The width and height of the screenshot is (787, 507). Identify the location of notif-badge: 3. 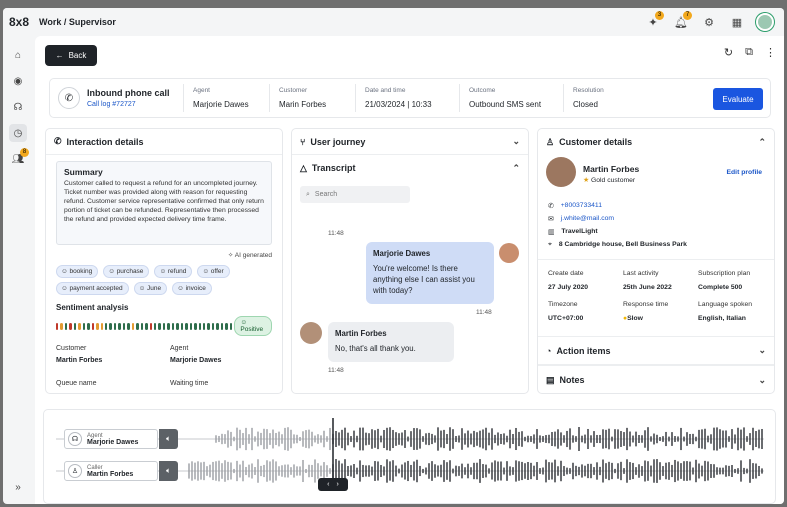
(659, 15).